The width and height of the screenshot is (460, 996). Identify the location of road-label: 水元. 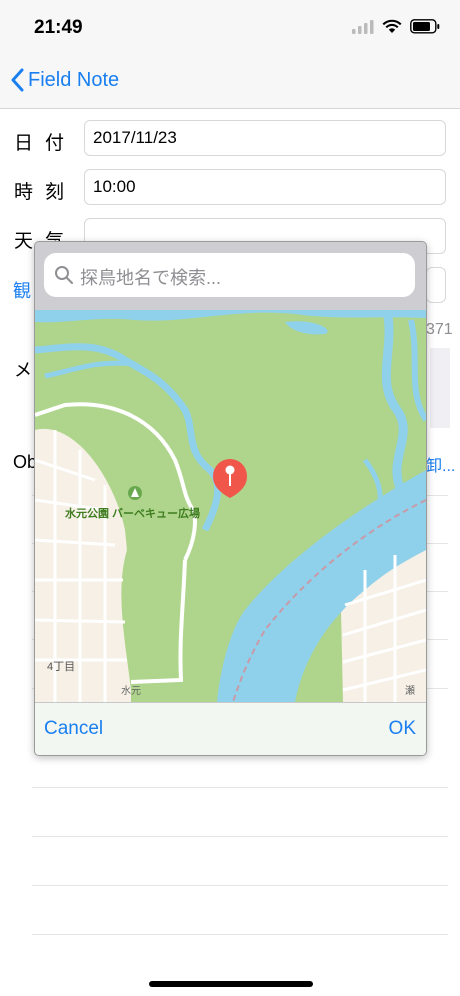
(131, 691).